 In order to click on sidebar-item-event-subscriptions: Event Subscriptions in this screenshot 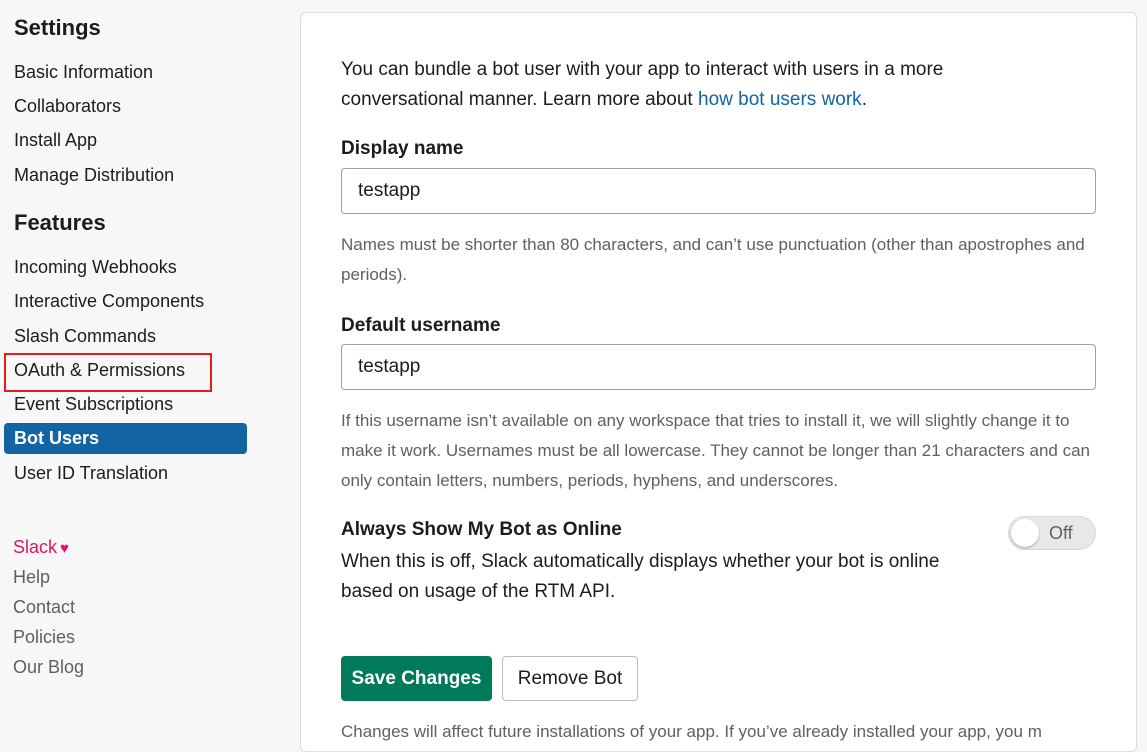, I will do `click(125, 404)`.